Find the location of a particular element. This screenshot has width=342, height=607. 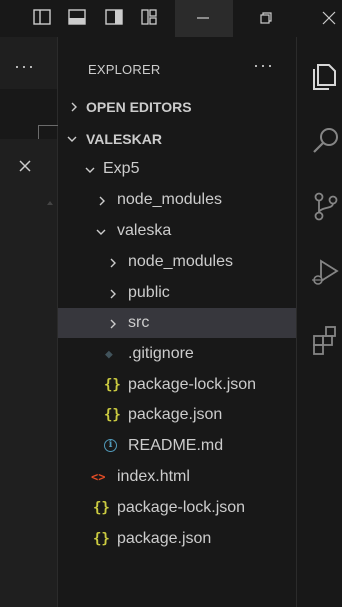

tree-item-folder: public is located at coordinates (177, 293).